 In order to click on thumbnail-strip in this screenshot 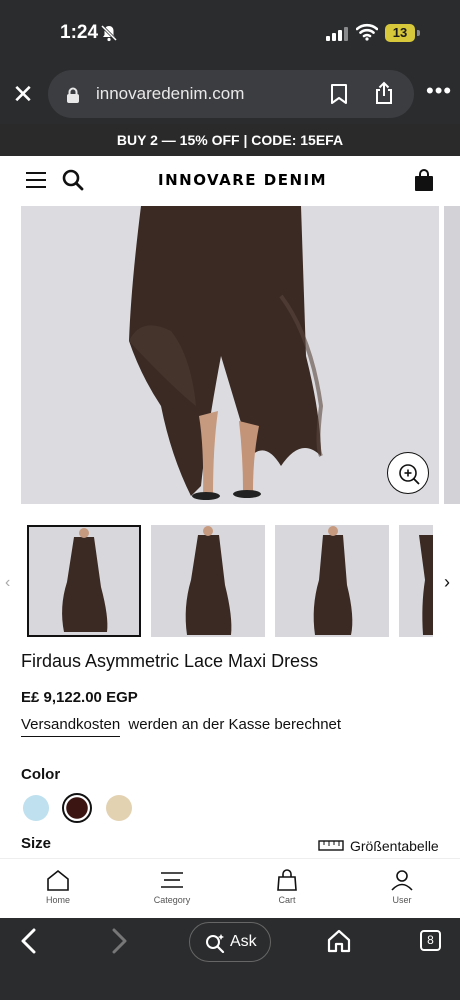, I will do `click(230, 582)`.